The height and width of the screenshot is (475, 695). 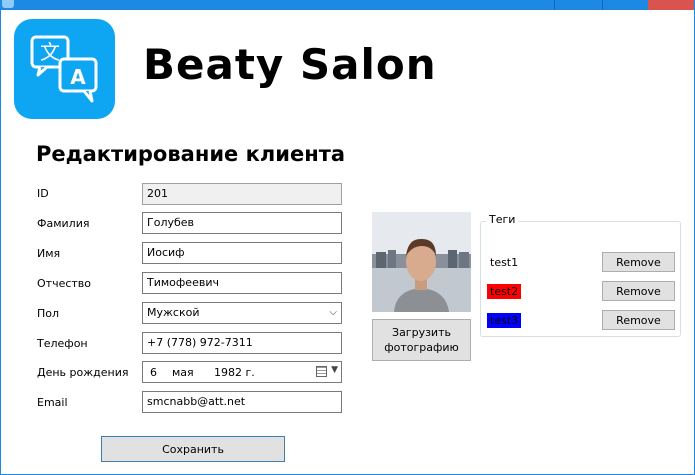 What do you see at coordinates (321, 371) in the screenshot?
I see `calendar-icon` at bounding box center [321, 371].